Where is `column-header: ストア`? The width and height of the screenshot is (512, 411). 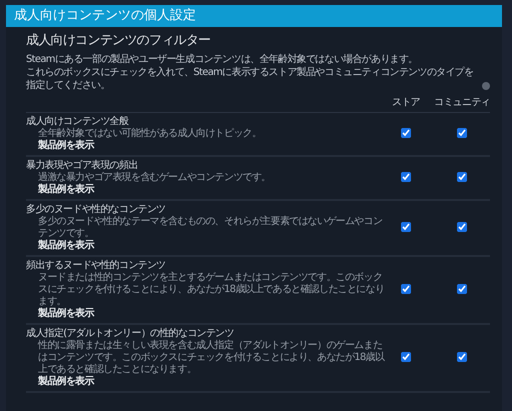
column-header: ストア is located at coordinates (406, 103).